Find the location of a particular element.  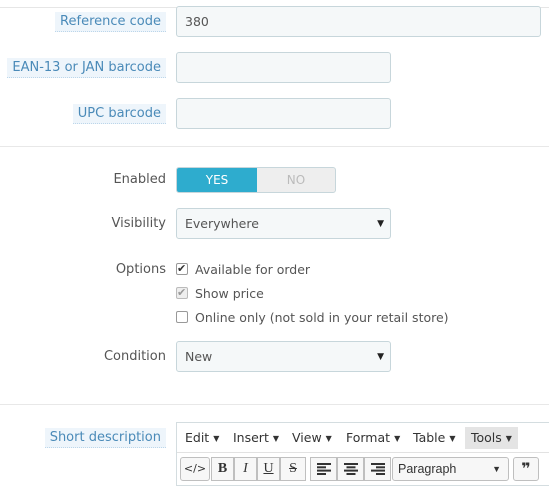

menu-tools: Tools ▼ is located at coordinates (491, 438).